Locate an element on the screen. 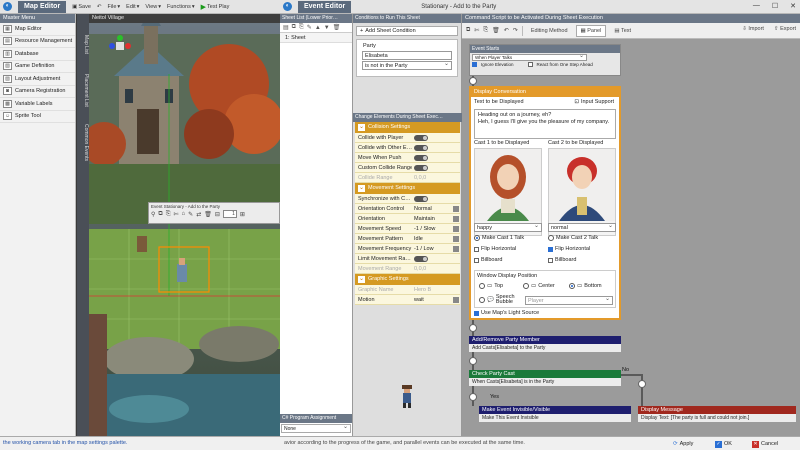 The height and width of the screenshot is (450, 800). react-step-checkbox is located at coordinates (530, 64).